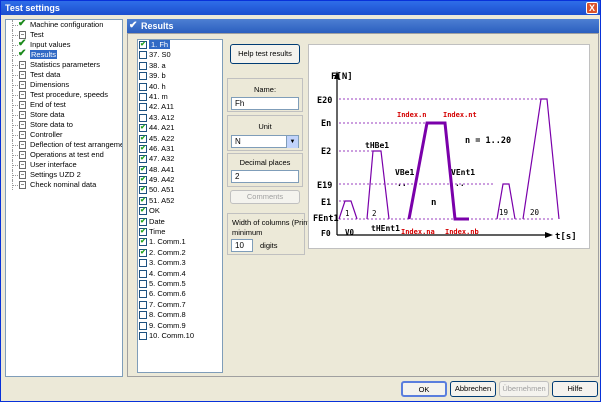  What do you see at coordinates (64, 185) in the screenshot?
I see `tree-item: Check nominal data` at bounding box center [64, 185].